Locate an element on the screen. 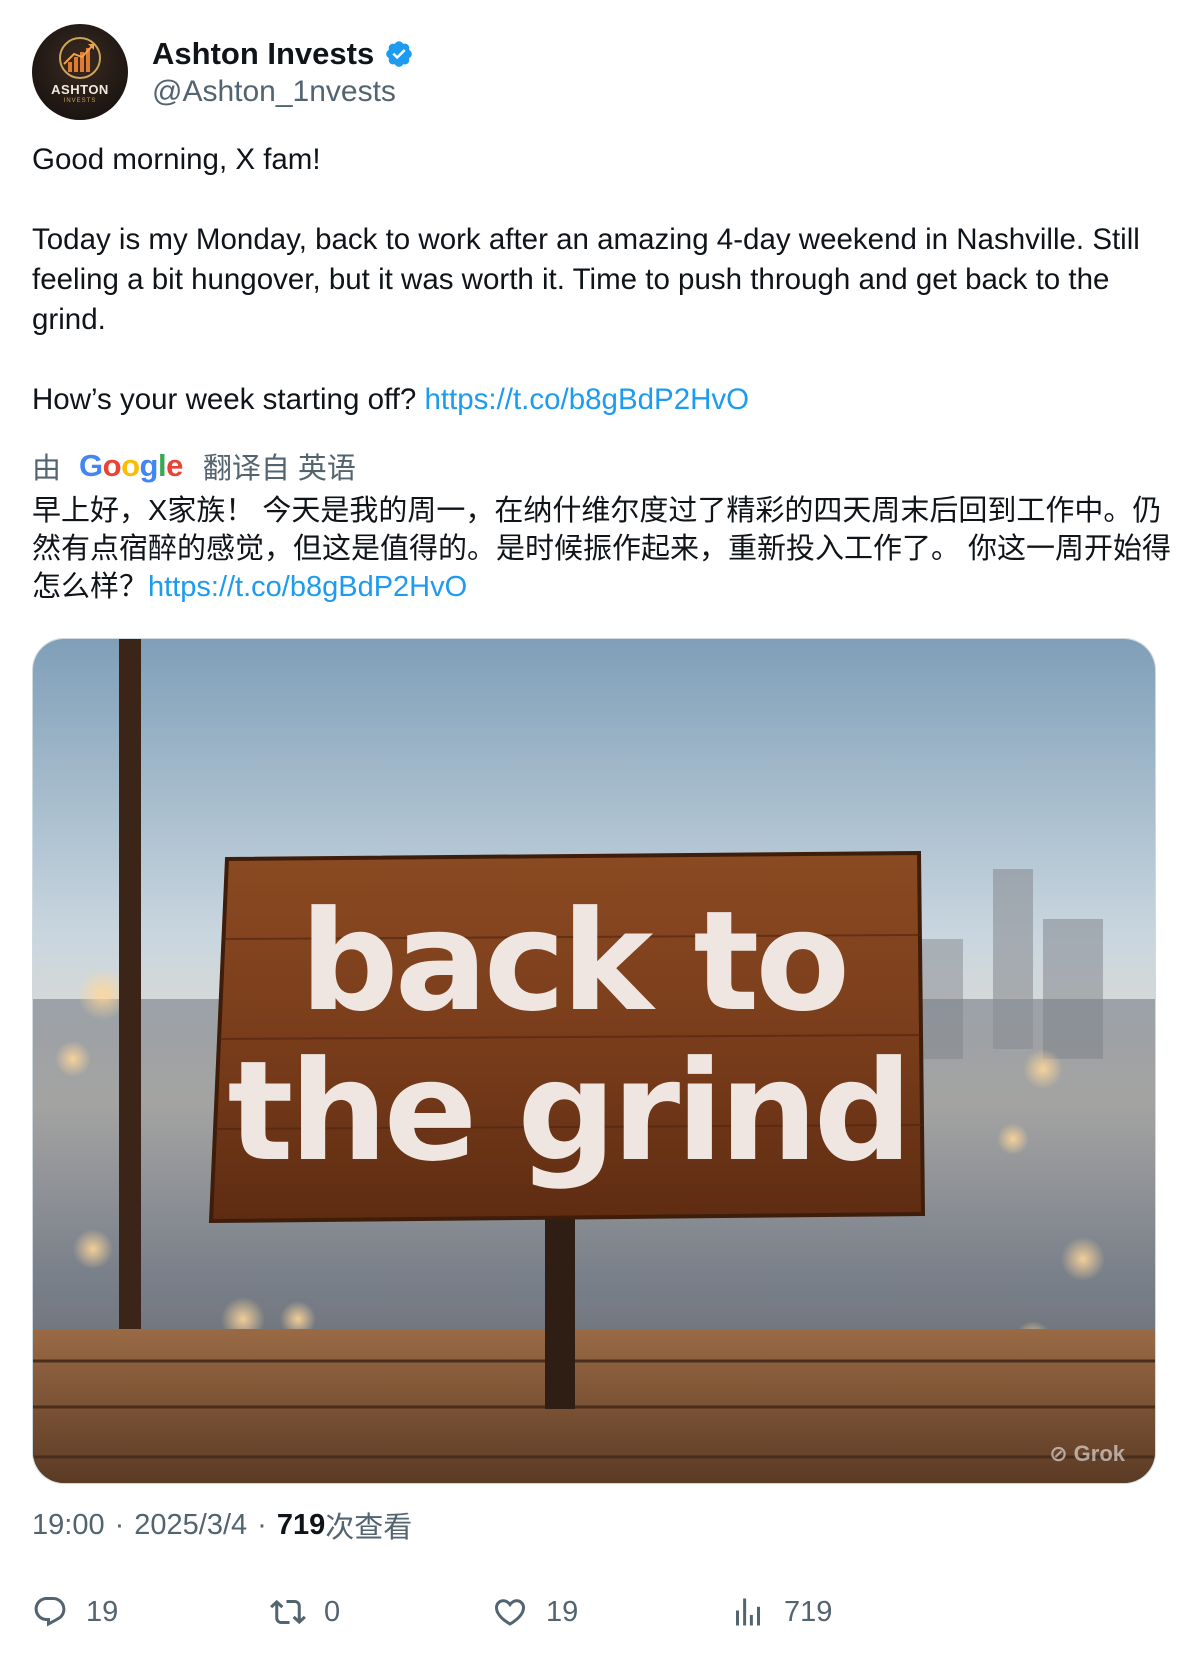  translated-link: https://t.co/b8gBdP2HvO is located at coordinates (307, 587).